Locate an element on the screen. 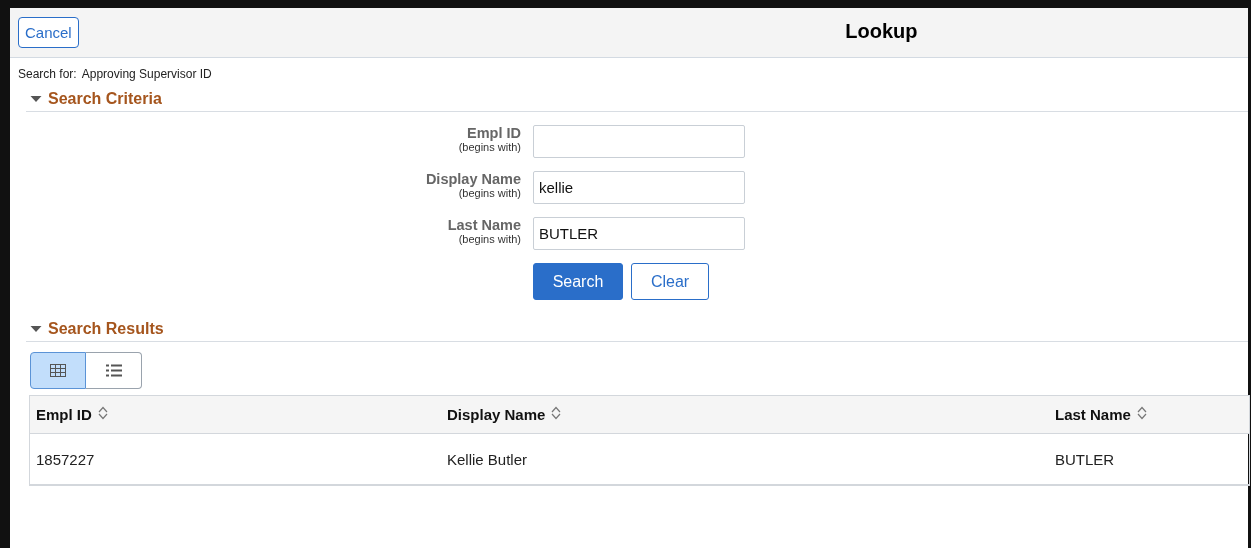 Image resolution: width=1251 pixels, height=548 pixels. field-label: Display Name is located at coordinates (472, 179).